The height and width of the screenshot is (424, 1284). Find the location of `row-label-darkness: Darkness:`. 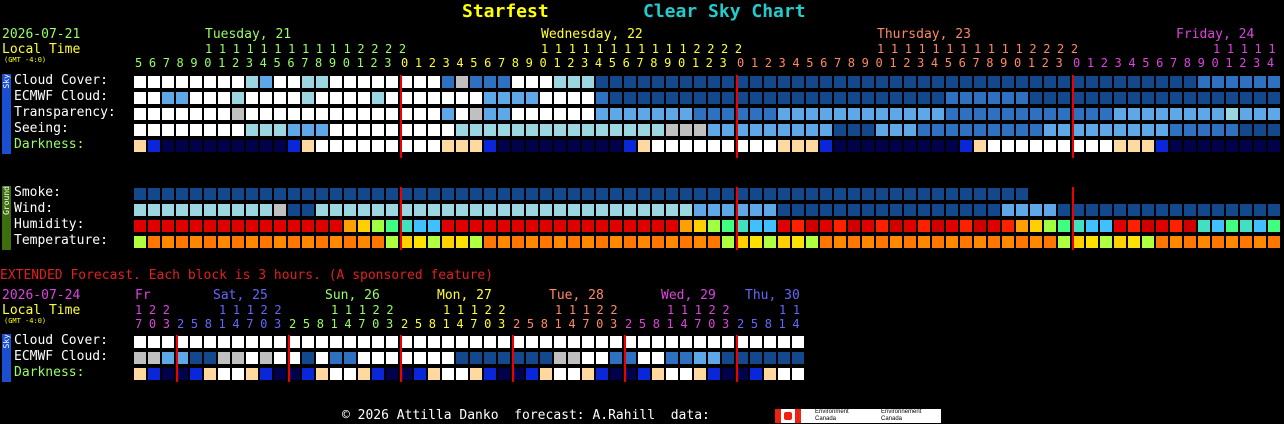

row-label-darkness: Darkness: is located at coordinates (49, 145).